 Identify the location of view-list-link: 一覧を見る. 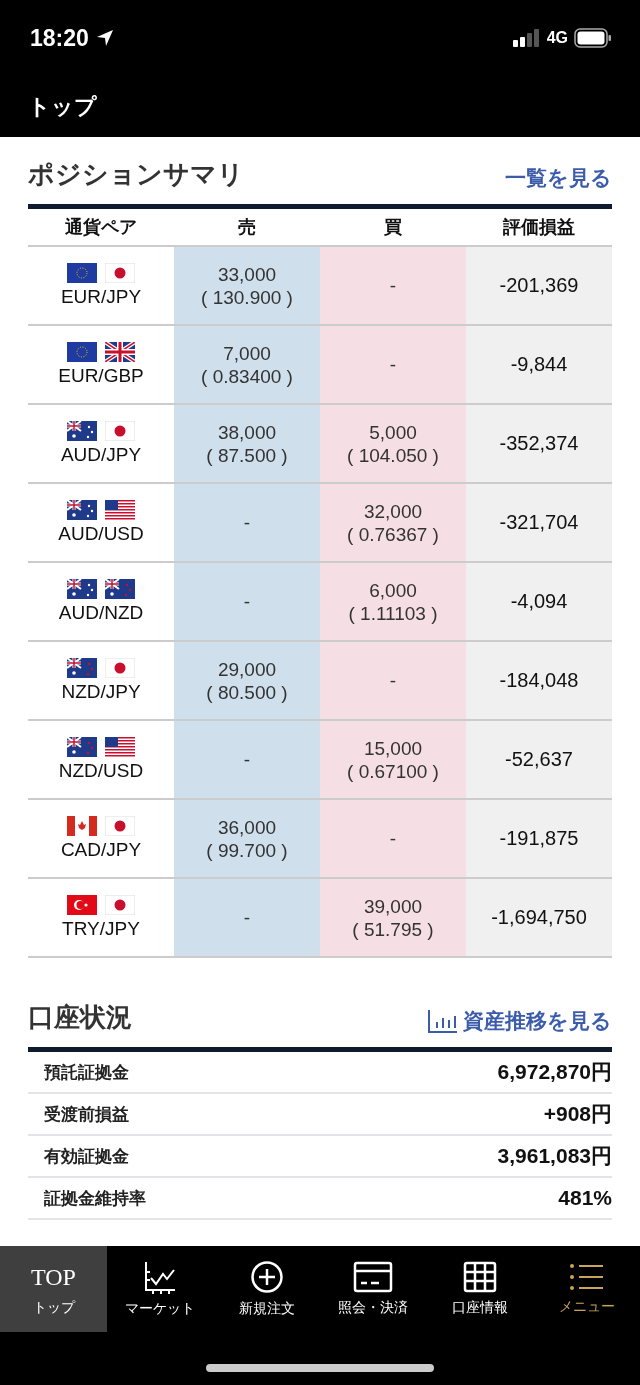
(558, 178).